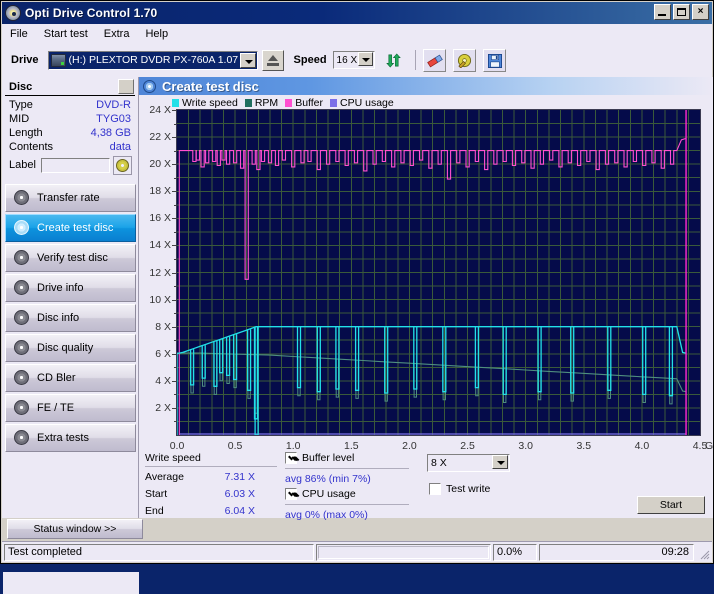 The width and height of the screenshot is (714, 594). Describe the element at coordinates (403, 552) in the screenshot. I see `progress-bar` at that location.